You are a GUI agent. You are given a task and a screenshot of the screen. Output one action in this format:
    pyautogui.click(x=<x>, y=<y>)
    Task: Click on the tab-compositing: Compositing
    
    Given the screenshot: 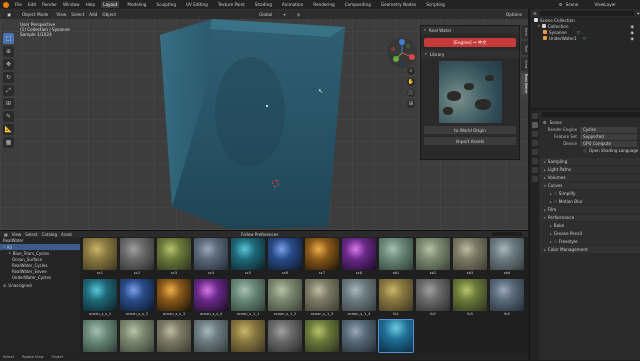 What is the action you would take?
    pyautogui.click(x=358, y=4)
    